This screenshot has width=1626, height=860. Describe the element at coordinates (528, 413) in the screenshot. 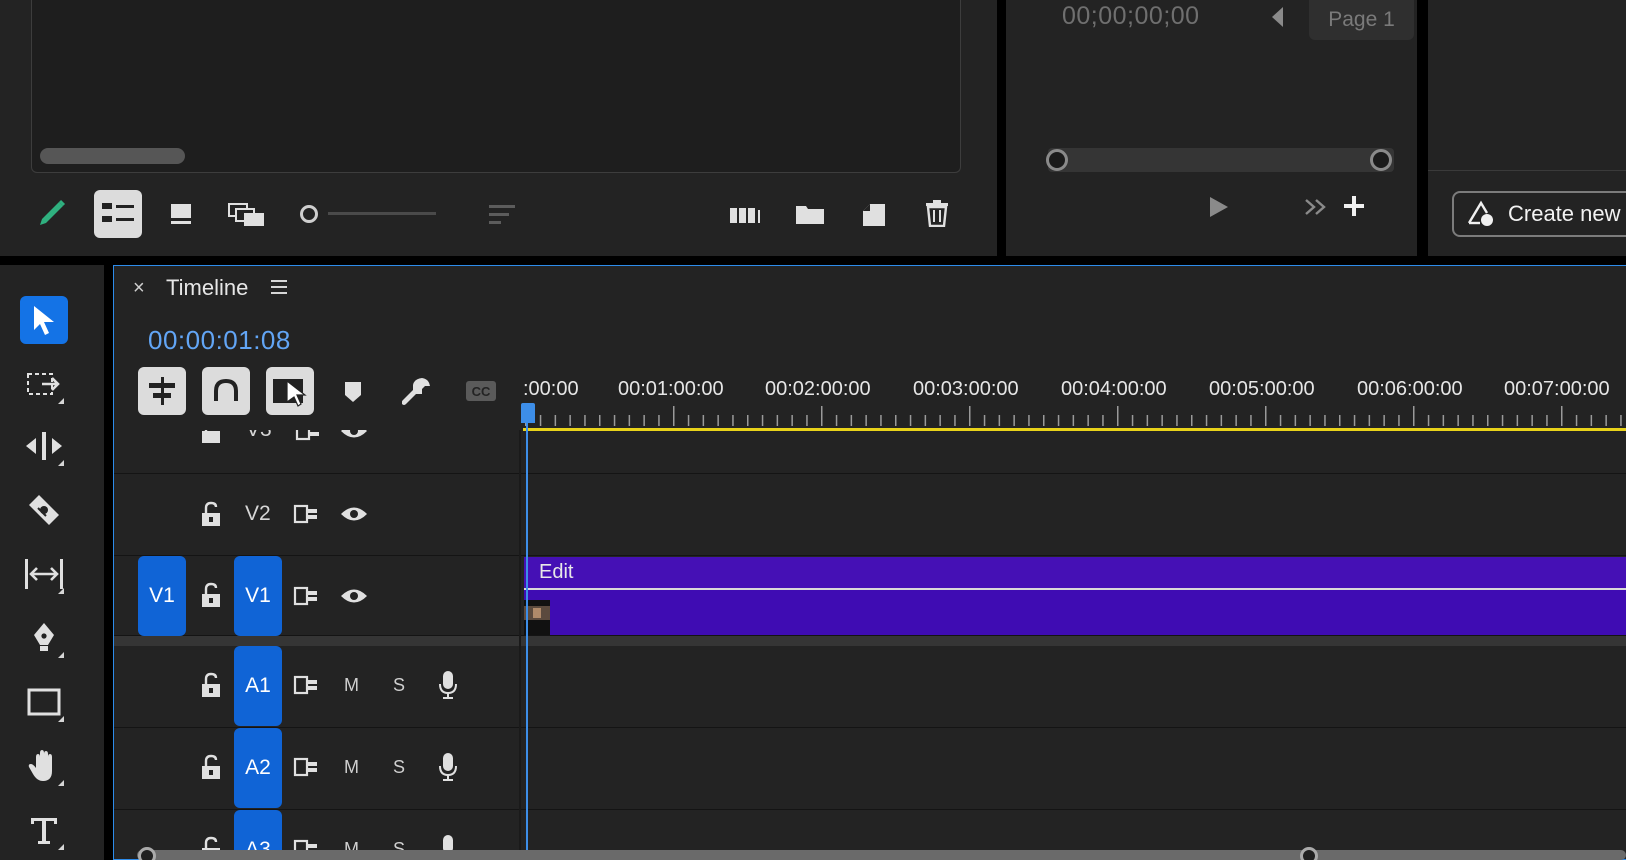

I see `playhead-handle` at that location.